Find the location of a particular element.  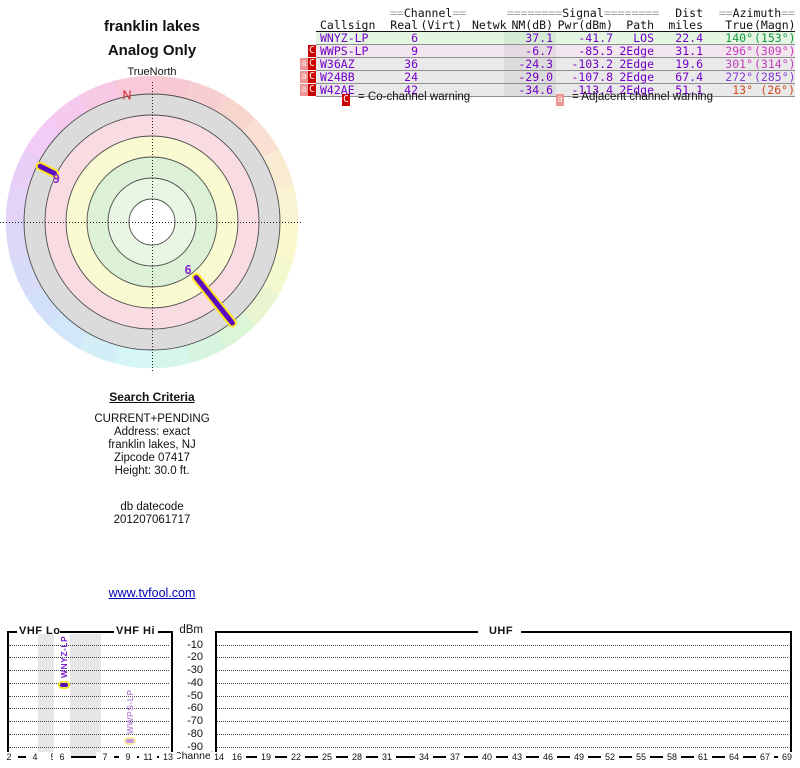

cell-dist-miles: 19.6 is located at coordinates (689, 64).